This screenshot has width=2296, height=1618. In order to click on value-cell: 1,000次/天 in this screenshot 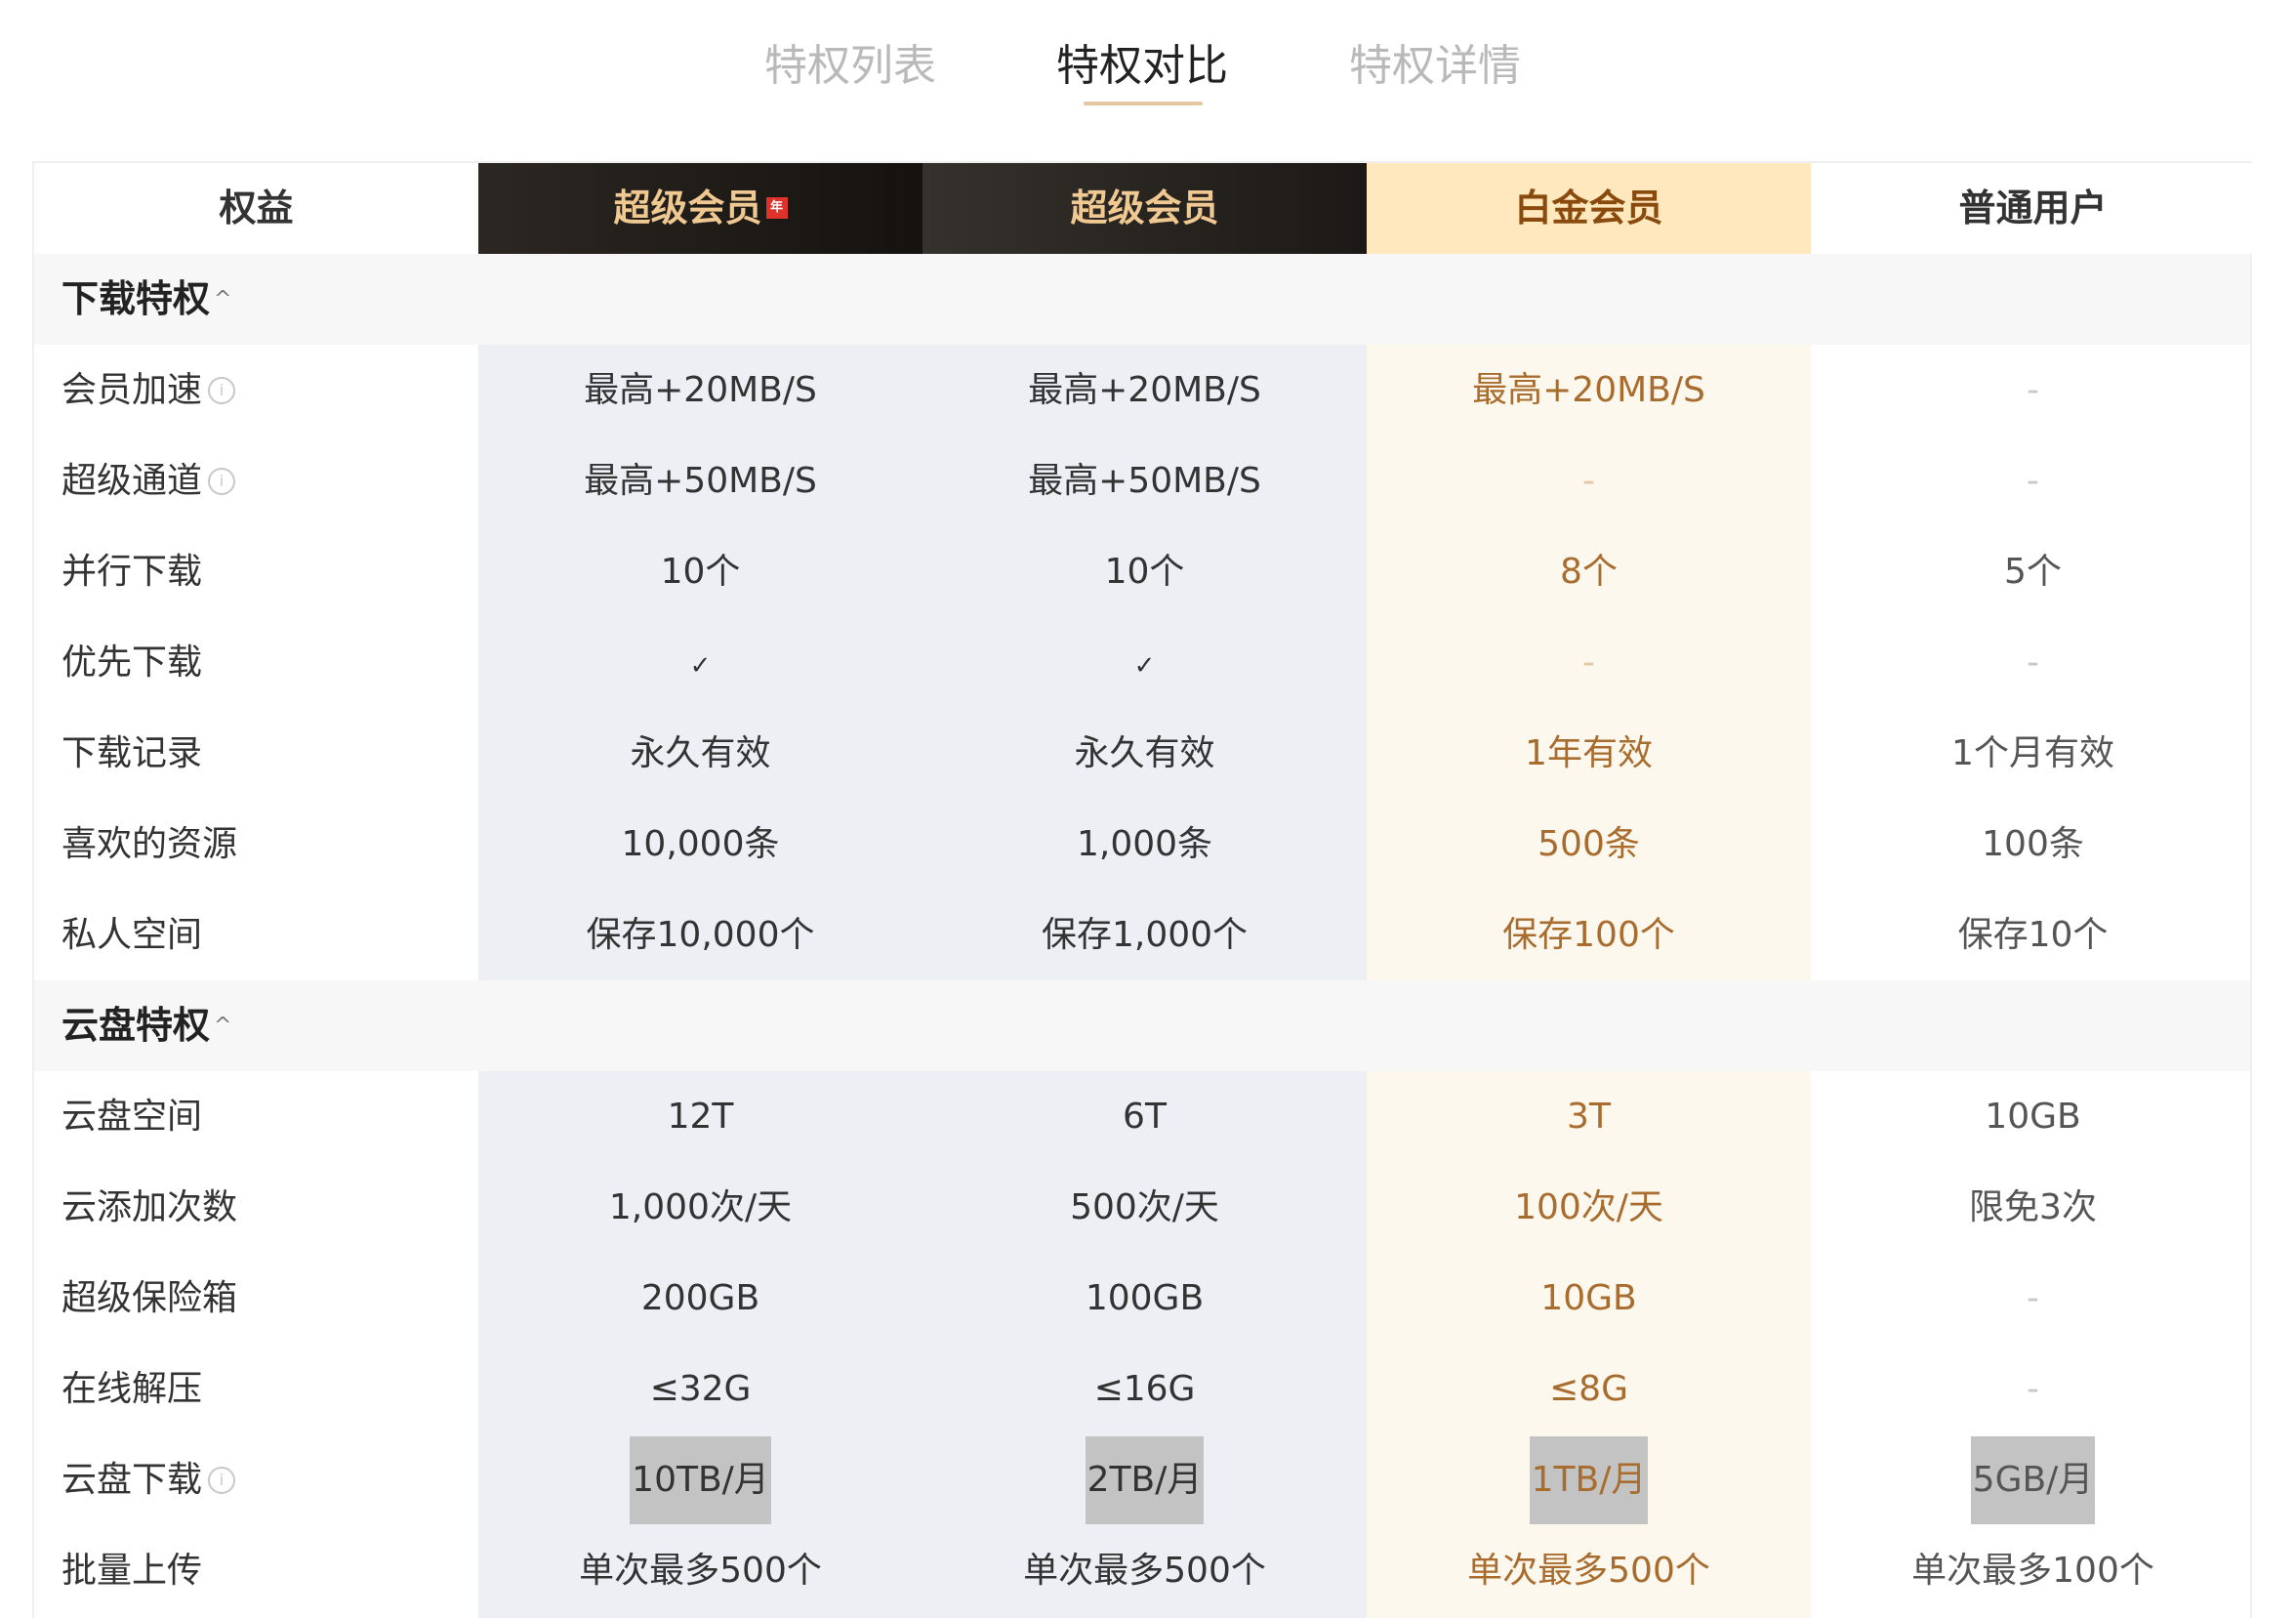, I will do `click(700, 1207)`.